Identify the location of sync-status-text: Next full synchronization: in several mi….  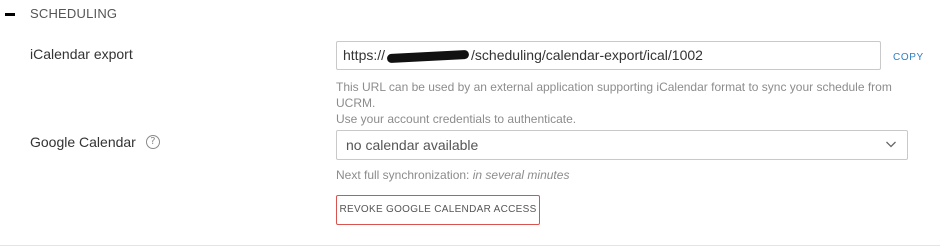
(452, 175).